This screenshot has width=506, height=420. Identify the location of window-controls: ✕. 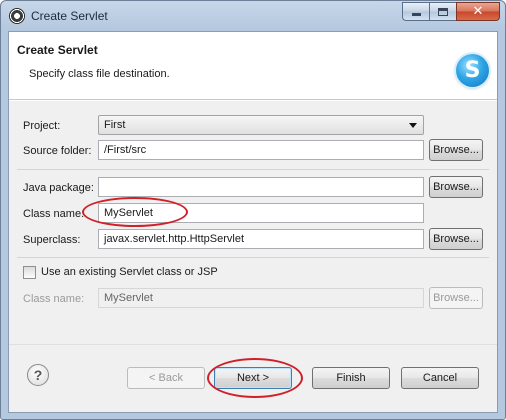
(451, 12).